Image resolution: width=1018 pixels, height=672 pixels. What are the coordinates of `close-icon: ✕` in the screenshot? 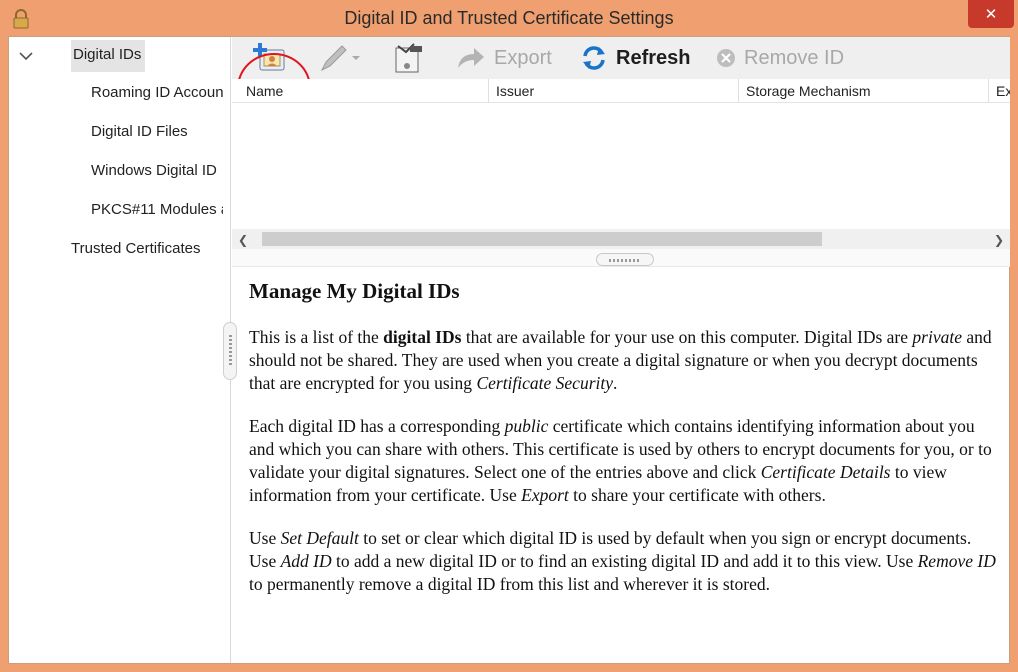 It's located at (991, 14).